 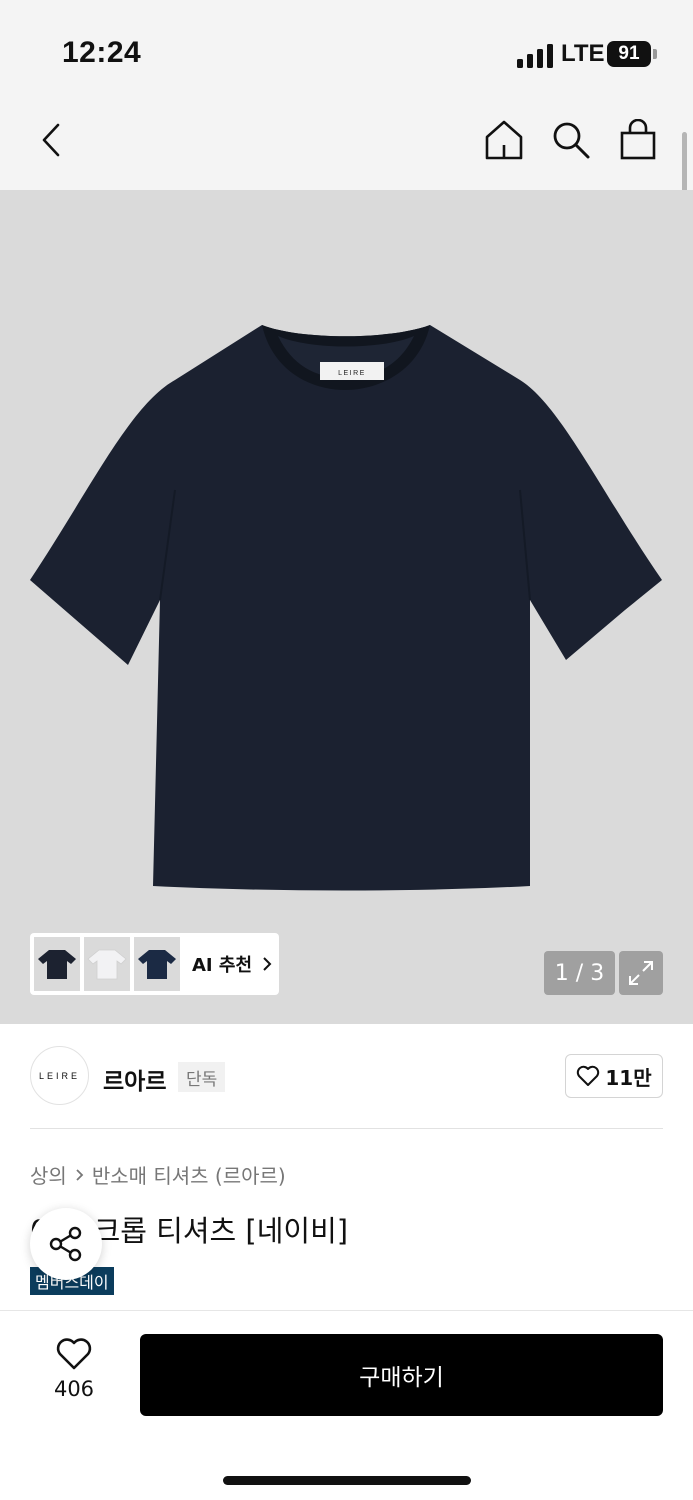 What do you see at coordinates (346, 50) in the screenshot?
I see `status-bar: 12:24 LTE 91` at bounding box center [346, 50].